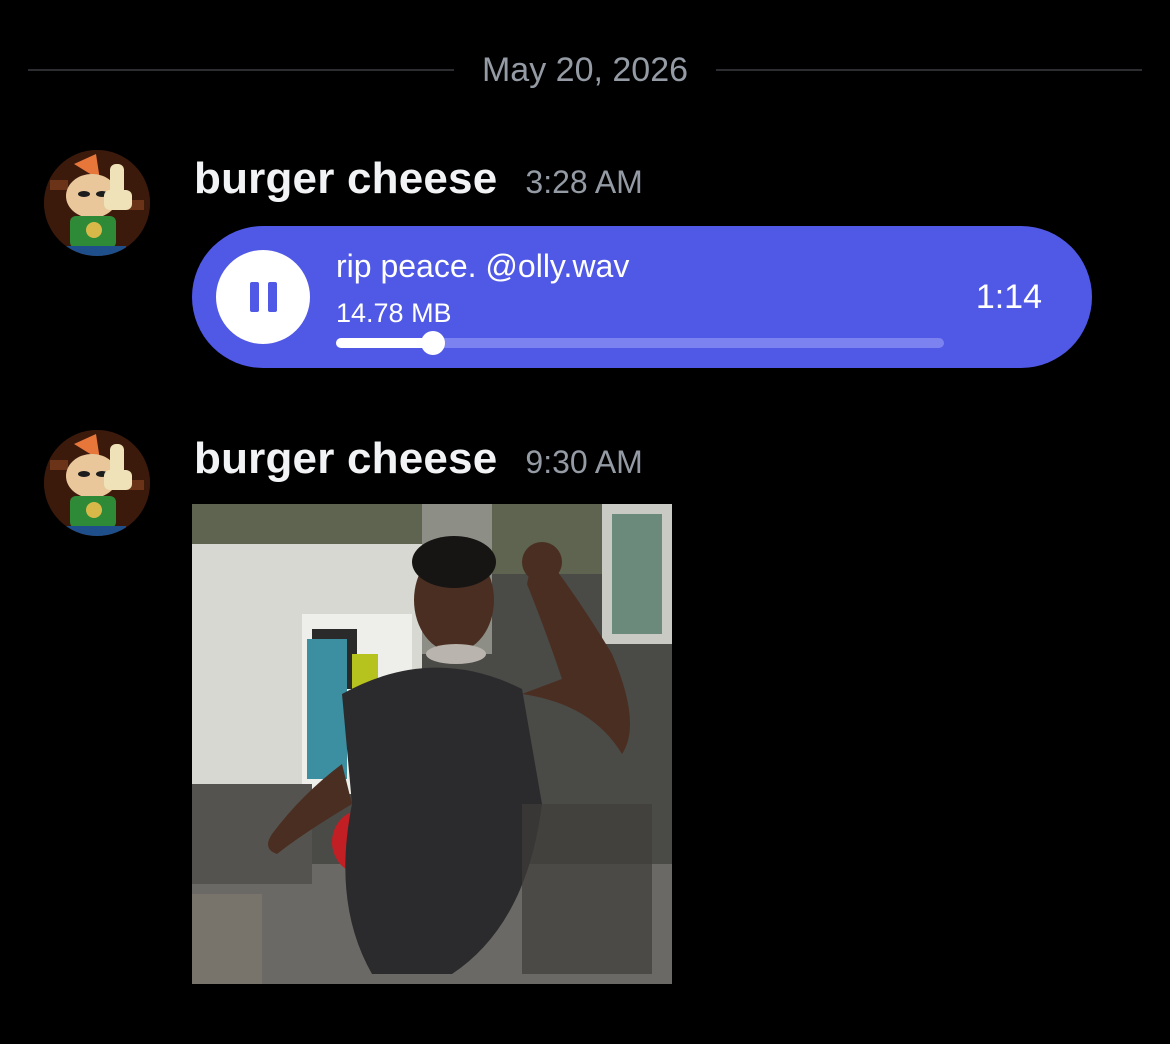  I want to click on audio-filename: rip peace. @olly.wav, so click(482, 266).